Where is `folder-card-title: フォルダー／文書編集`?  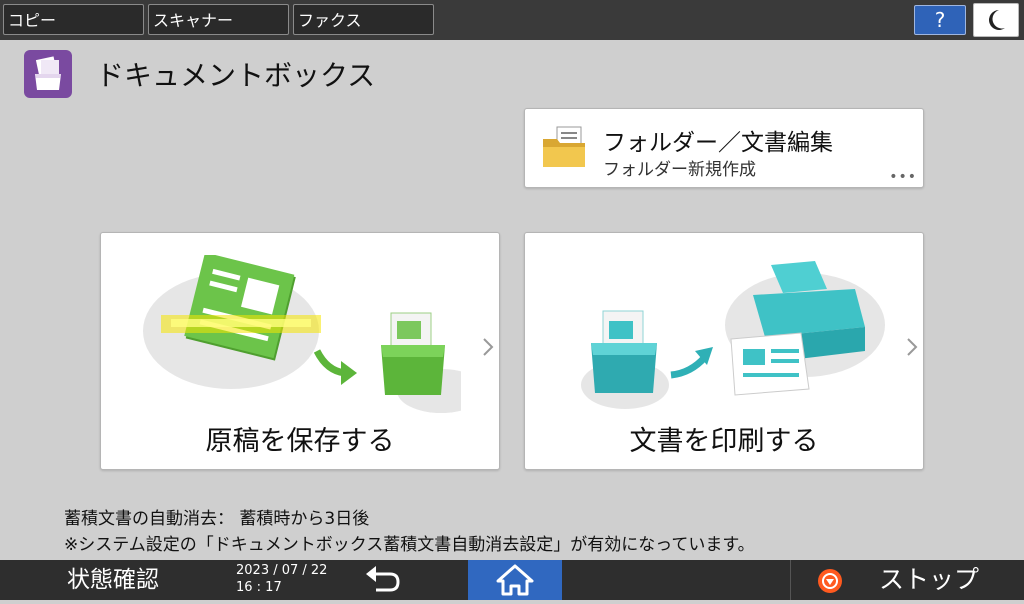
folder-card-title: フォルダー／文書編集 is located at coordinates (718, 143).